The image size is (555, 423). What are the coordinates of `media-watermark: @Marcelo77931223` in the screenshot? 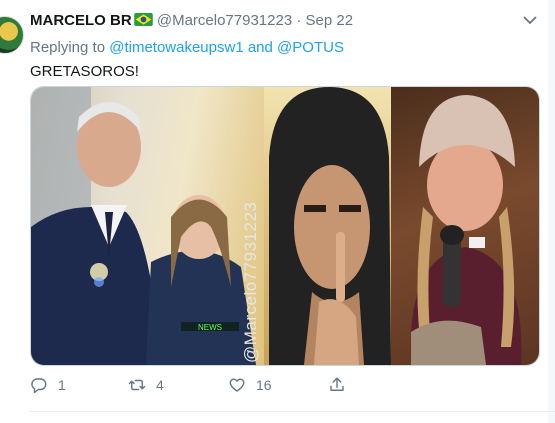 It's located at (250, 282).